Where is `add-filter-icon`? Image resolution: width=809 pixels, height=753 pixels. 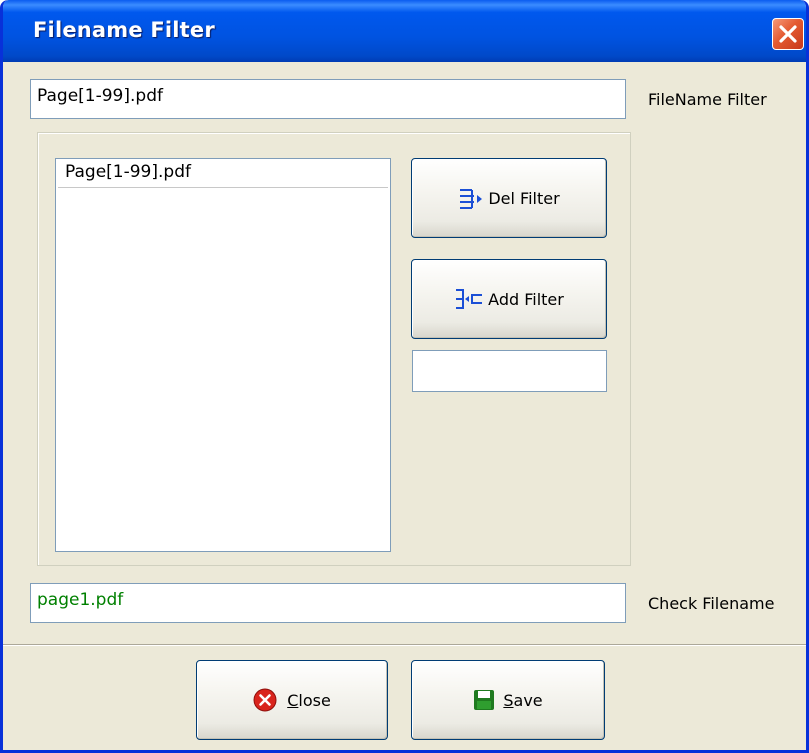 add-filter-icon is located at coordinates (469, 299).